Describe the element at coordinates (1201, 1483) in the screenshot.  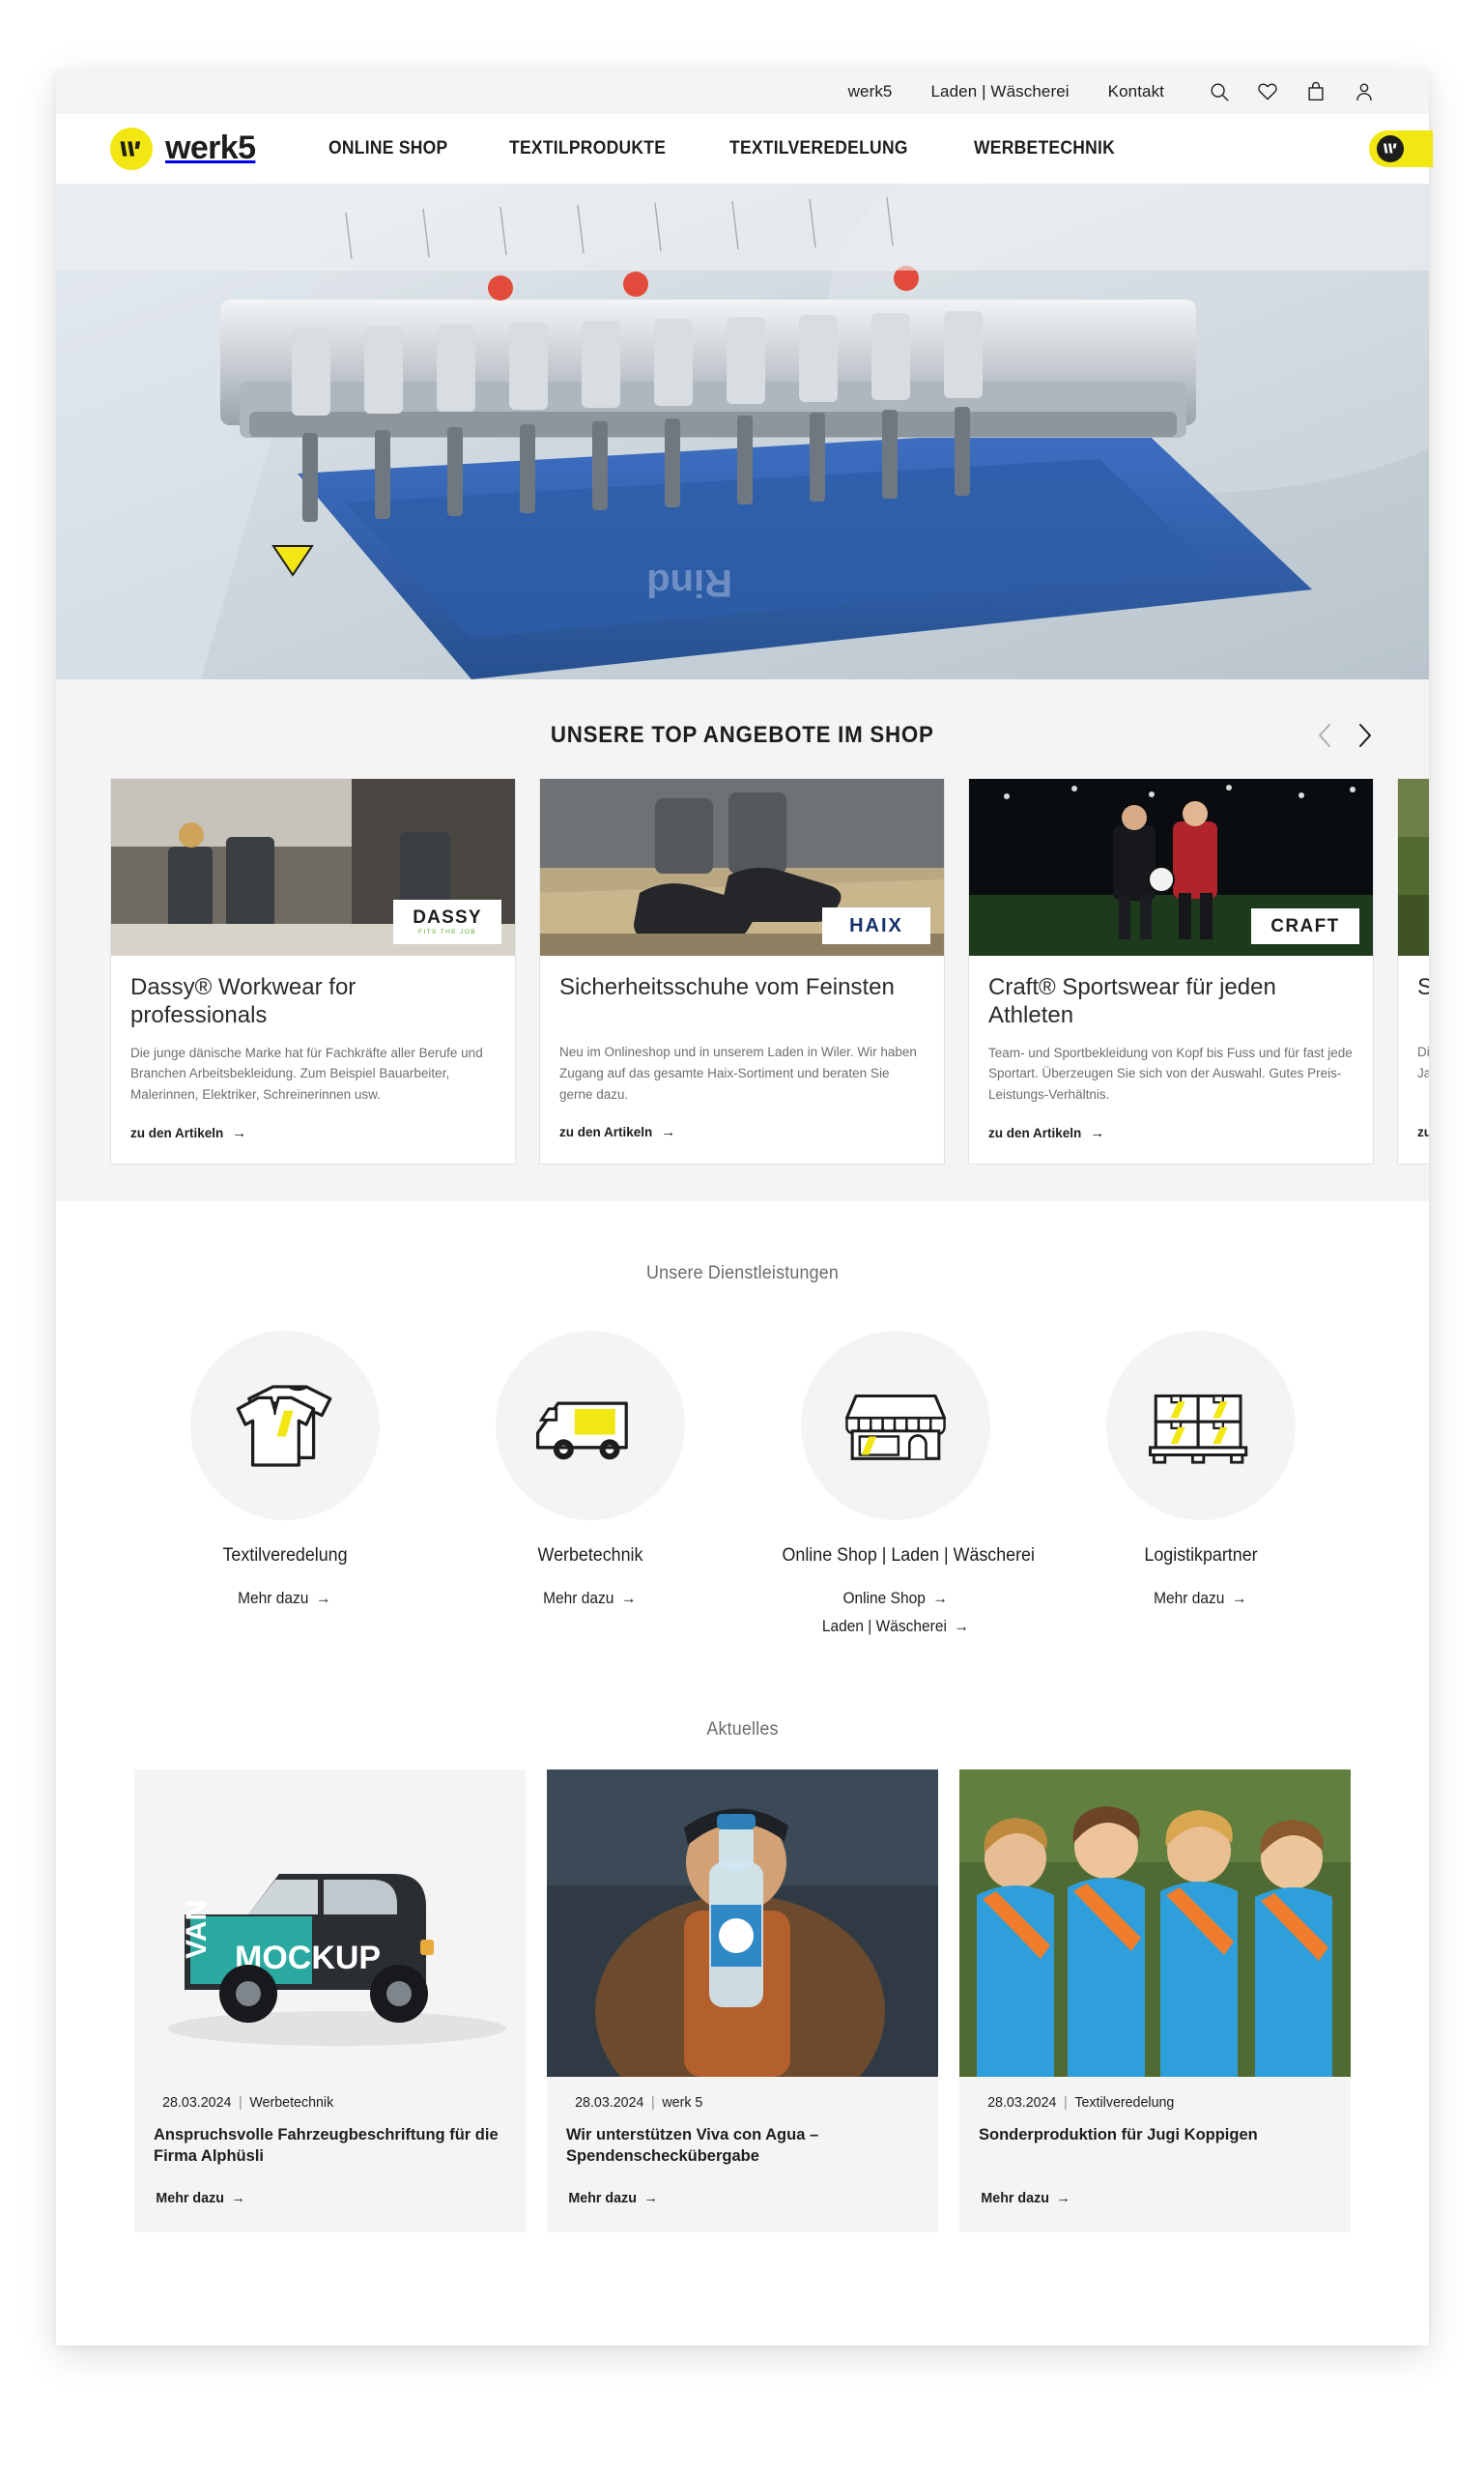
I see `service-item-logistikpartner: Logistikpartner Mehr dazu →` at that location.